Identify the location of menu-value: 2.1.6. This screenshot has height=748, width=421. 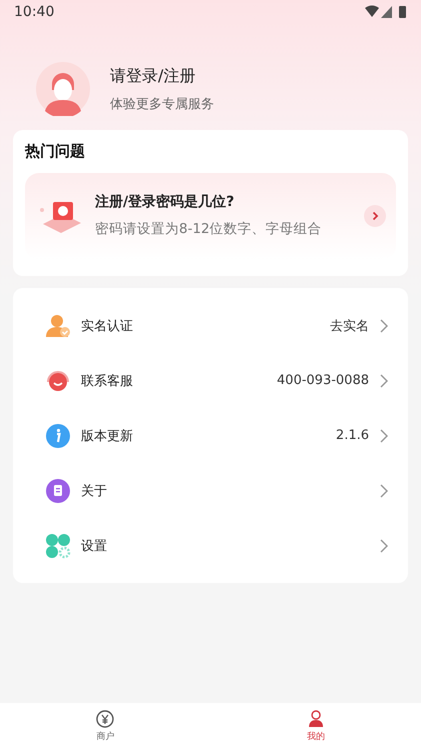
(352, 435).